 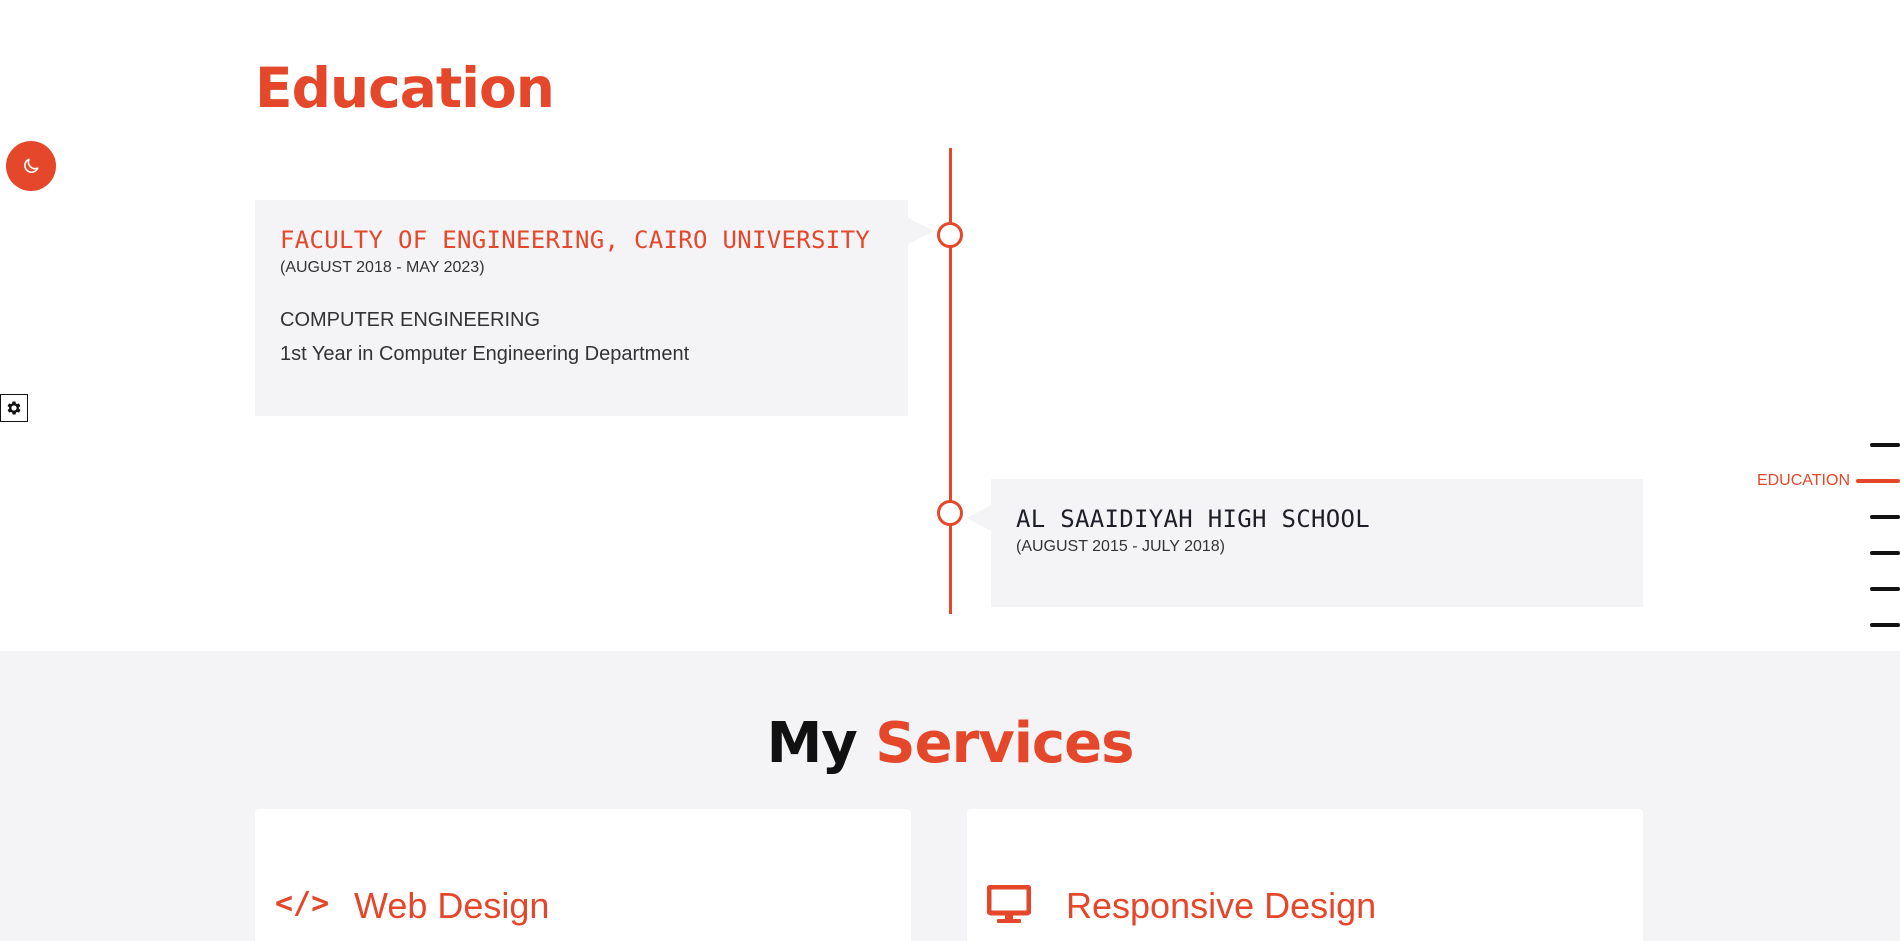 I want to click on services-title-accent: Services, so click(x=1004, y=743).